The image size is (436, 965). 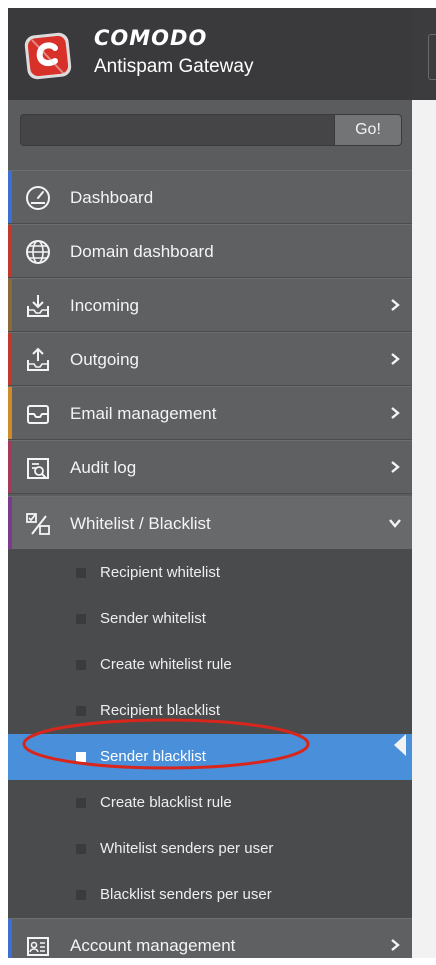 What do you see at coordinates (166, 664) in the screenshot?
I see `submenu-label: Create whitelist rule` at bounding box center [166, 664].